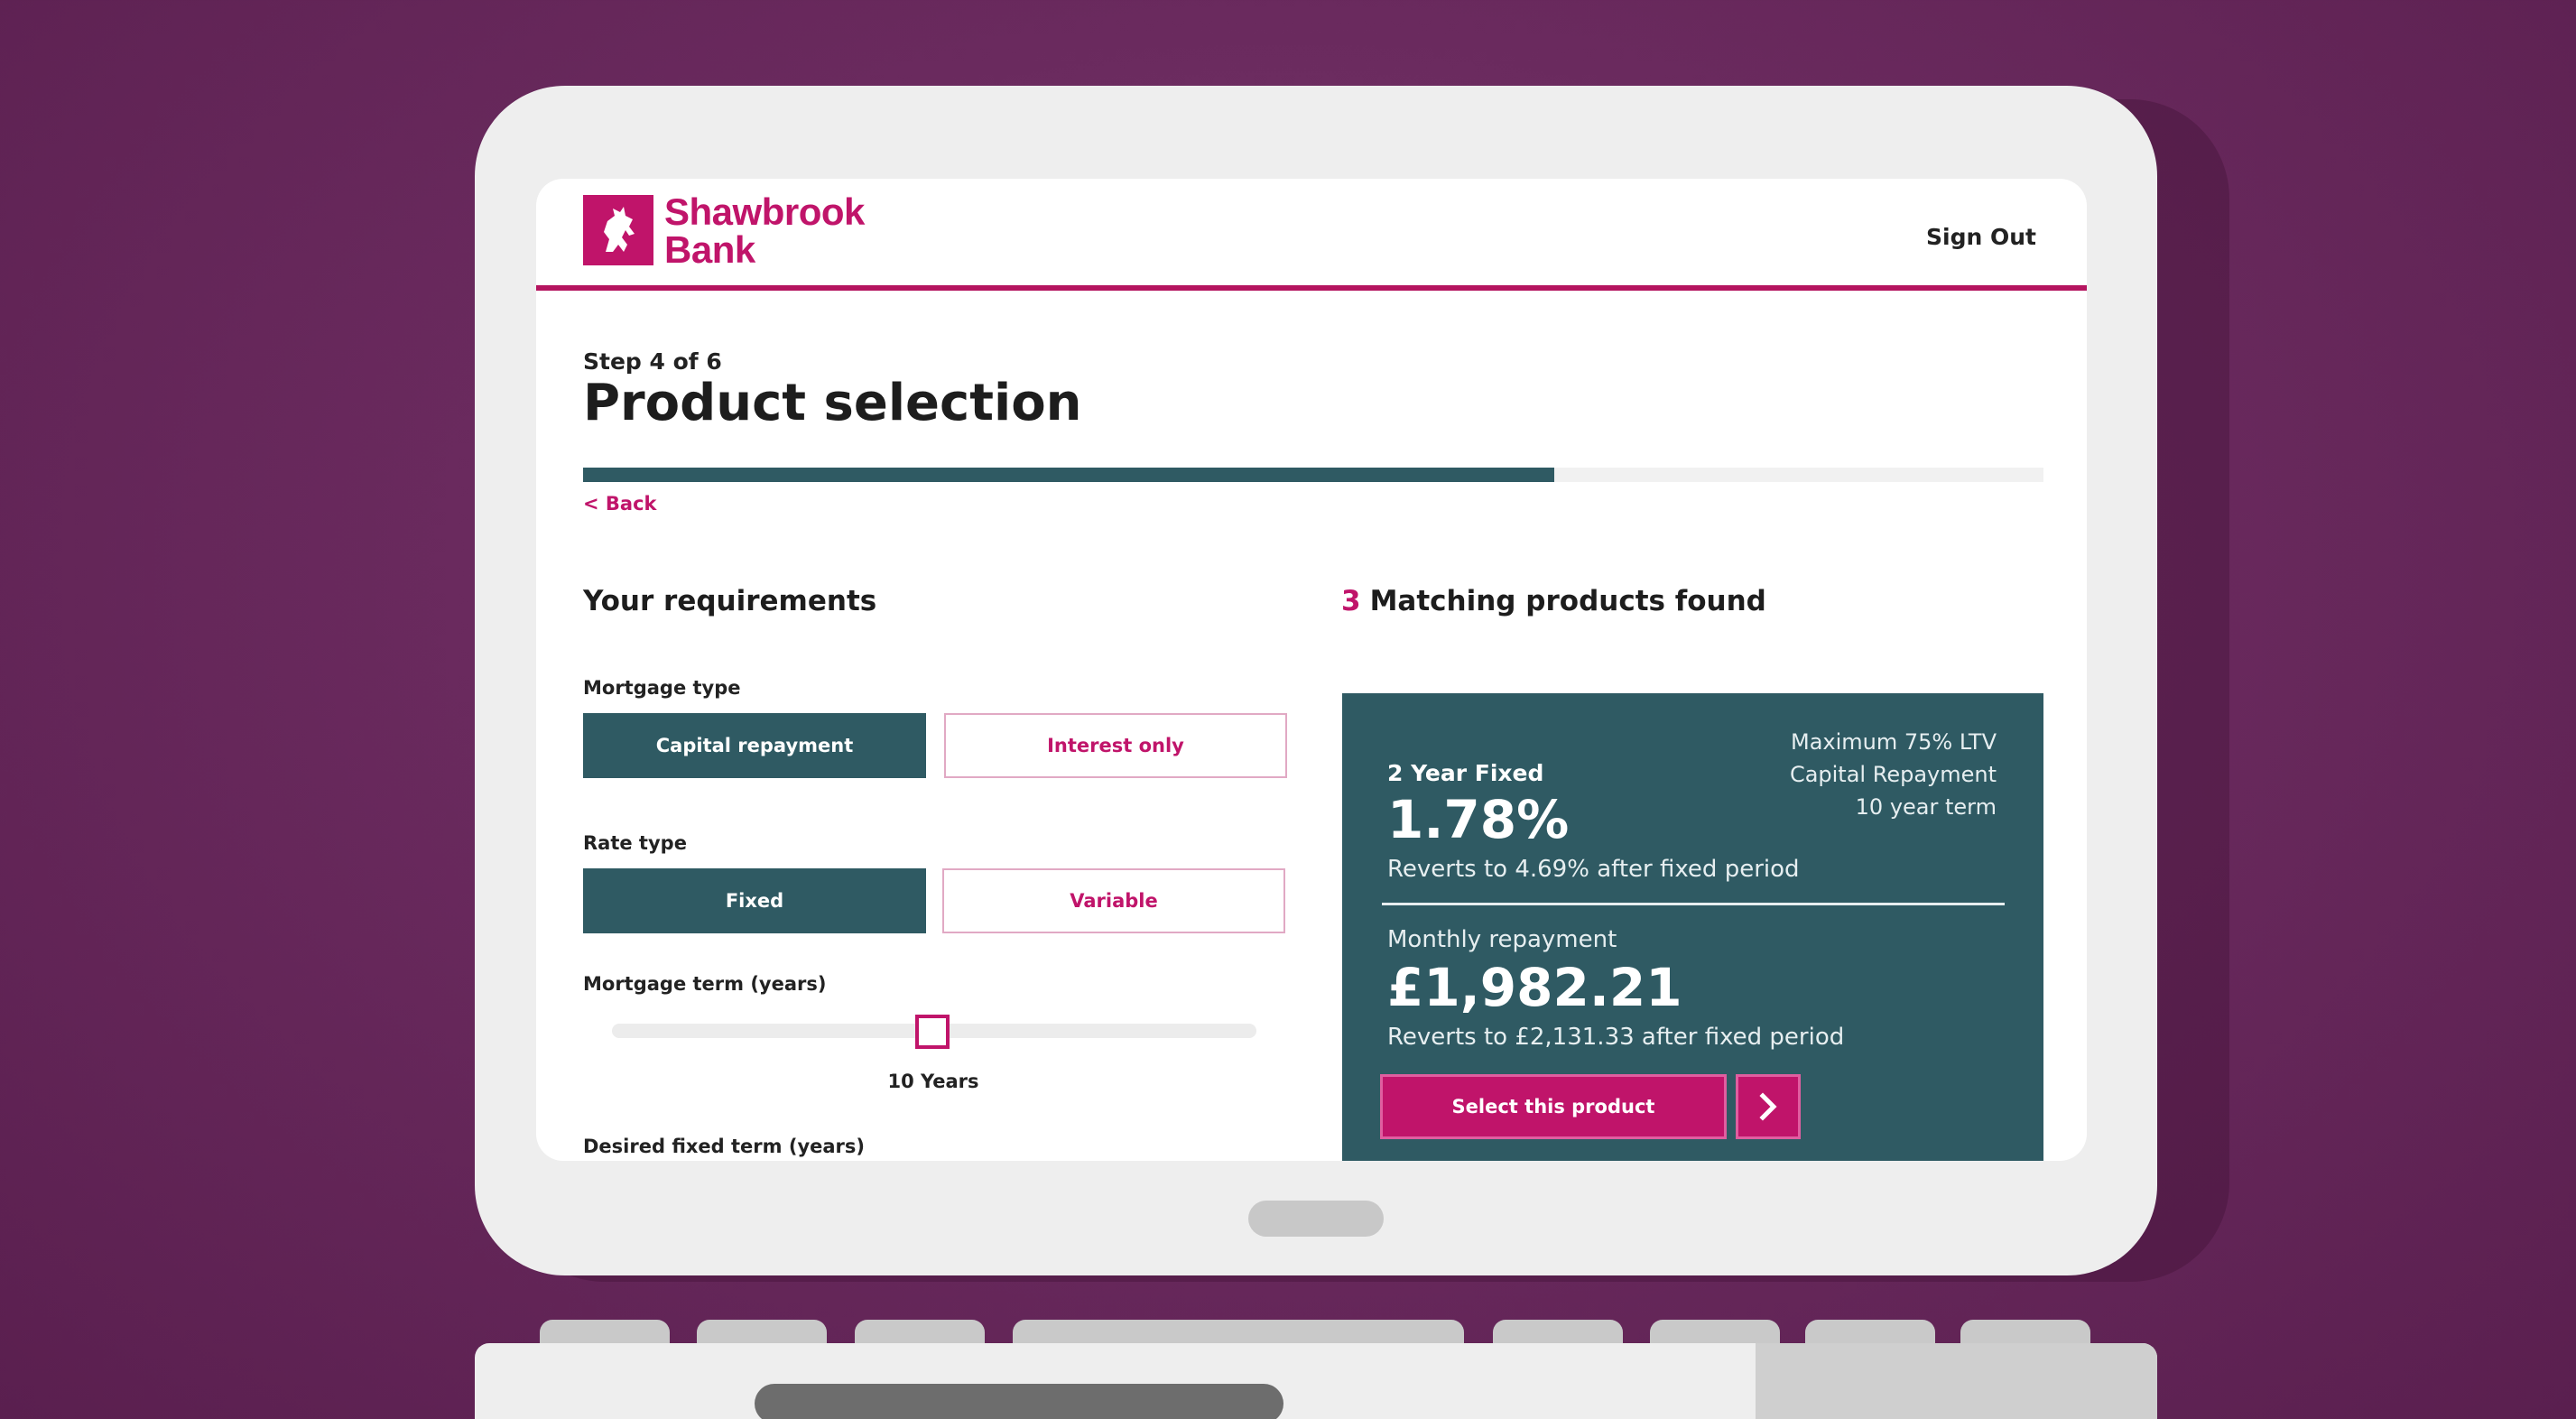 The width and height of the screenshot is (2576, 1419). What do you see at coordinates (1311, 235) in the screenshot?
I see `top-header: Shawbrook Bank Sign Out` at bounding box center [1311, 235].